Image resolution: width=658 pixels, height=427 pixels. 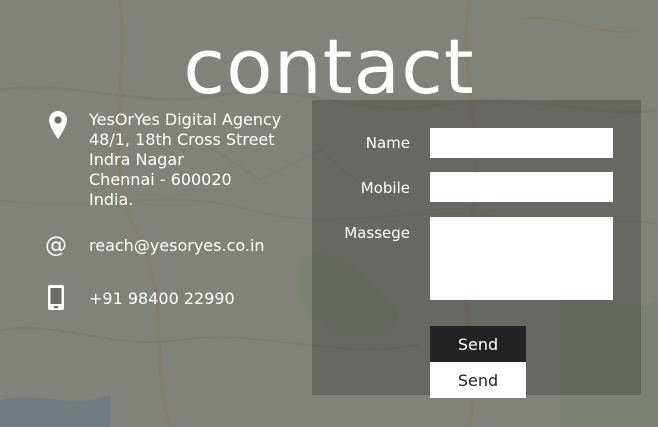 What do you see at coordinates (160, 179) in the screenshot?
I see `address-line-city: Chennai - 600020` at bounding box center [160, 179].